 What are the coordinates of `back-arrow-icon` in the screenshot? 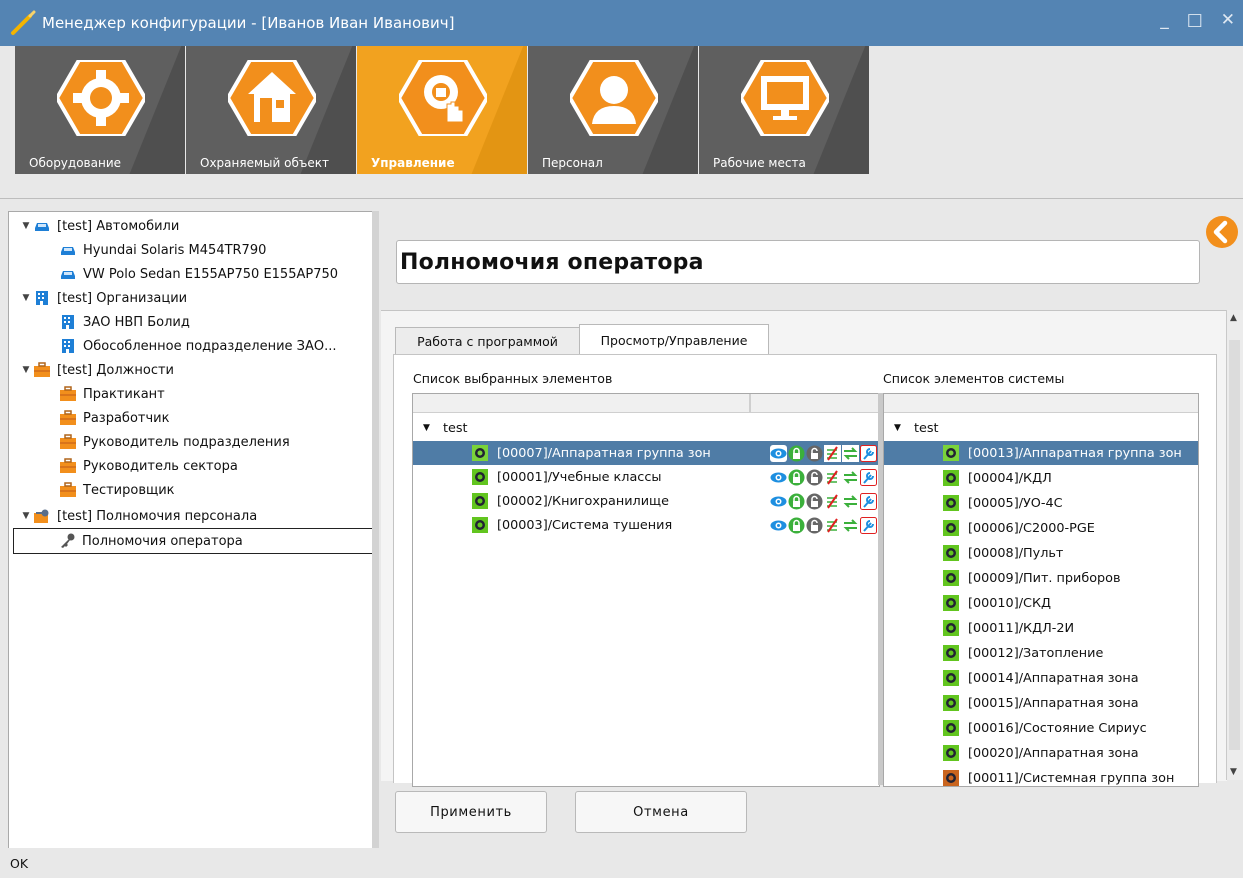 It's located at (1222, 232).